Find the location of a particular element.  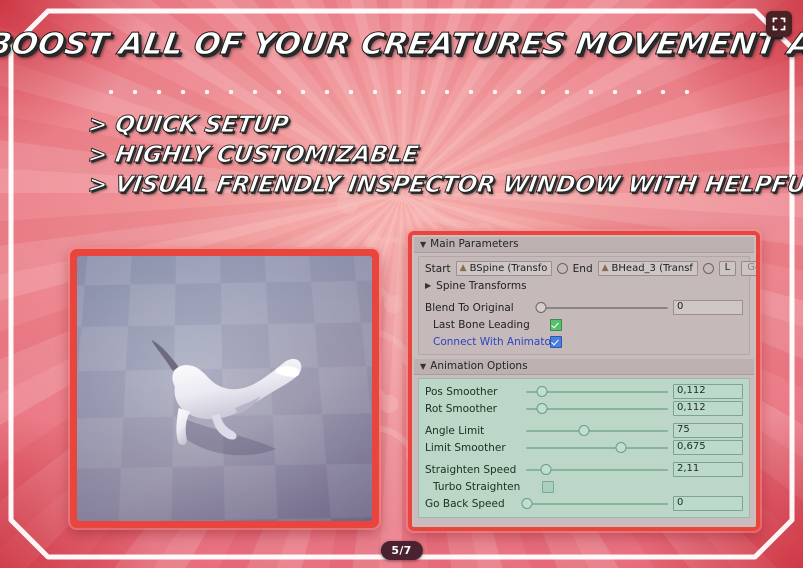

rot-smoother-row: Rot Smoother 0,112 is located at coordinates (584, 408).